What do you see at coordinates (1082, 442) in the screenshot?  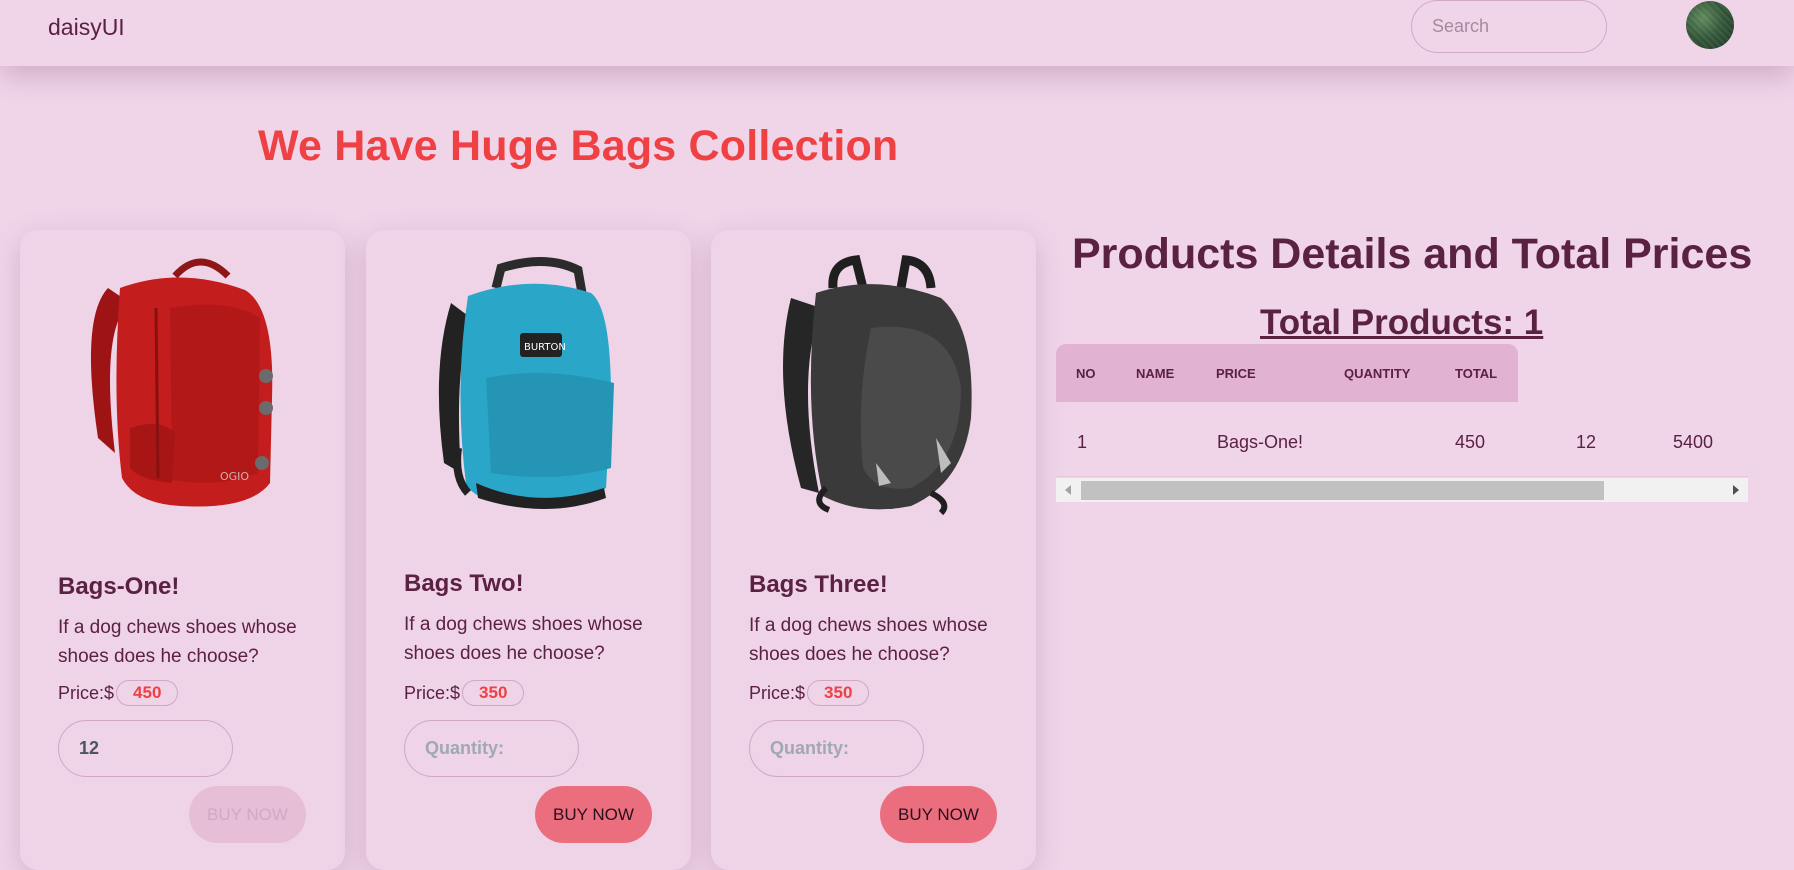 I see `table-cell-no: 1` at bounding box center [1082, 442].